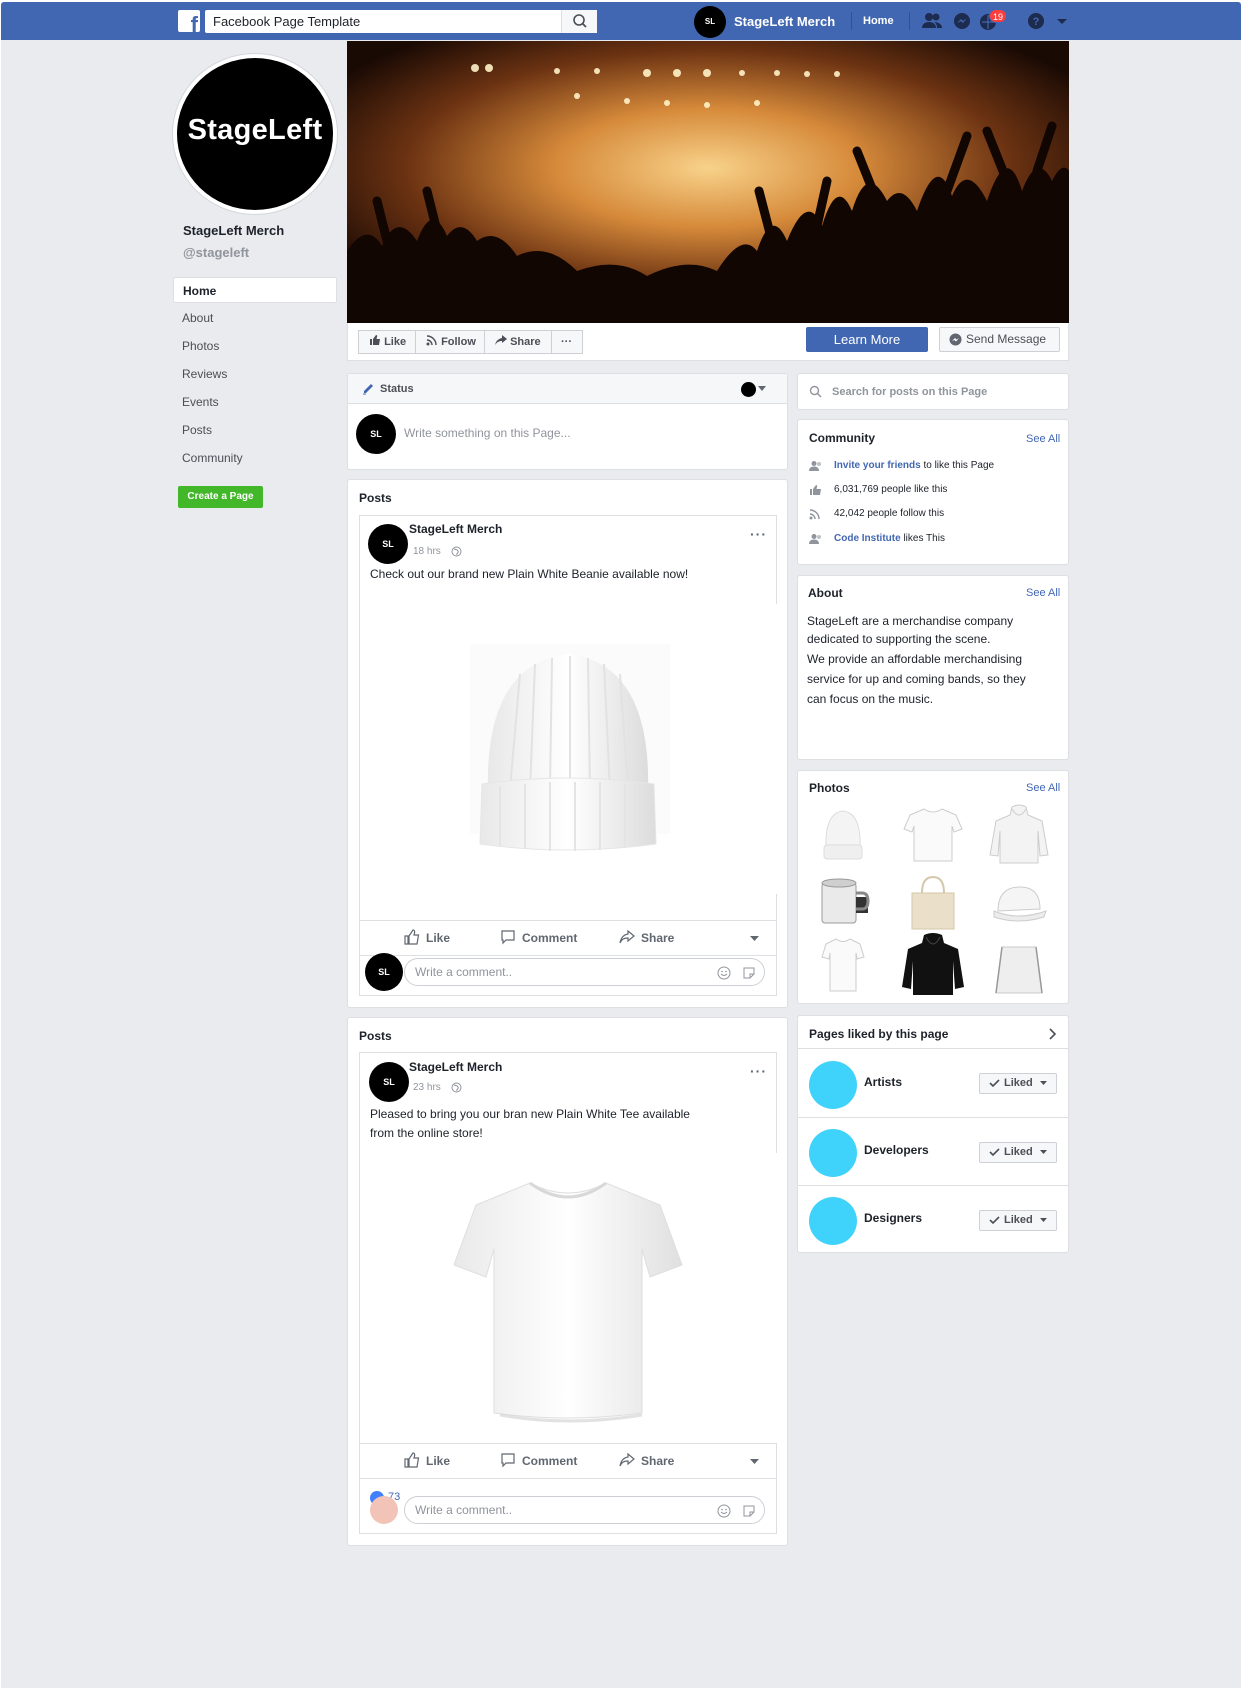  Describe the element at coordinates (233, 230) in the screenshot. I see `page-name: StageLeft Merch` at that location.